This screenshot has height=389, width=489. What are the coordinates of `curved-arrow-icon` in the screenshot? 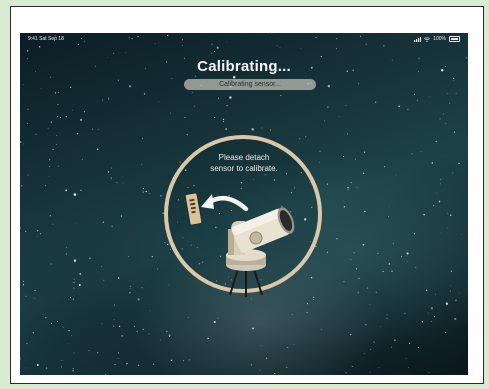 It's located at (225, 203).